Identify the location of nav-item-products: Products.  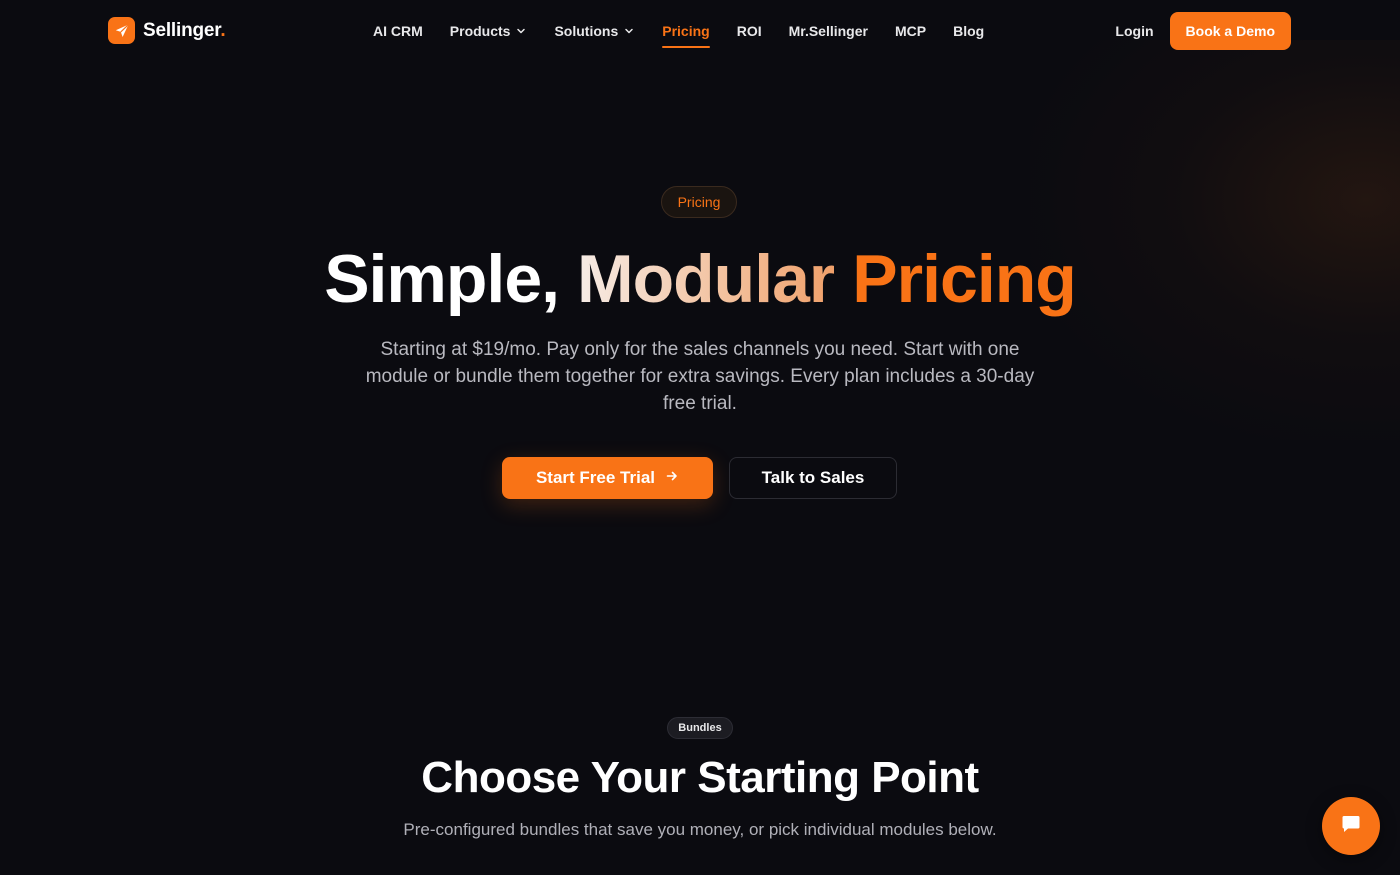
(489, 31).